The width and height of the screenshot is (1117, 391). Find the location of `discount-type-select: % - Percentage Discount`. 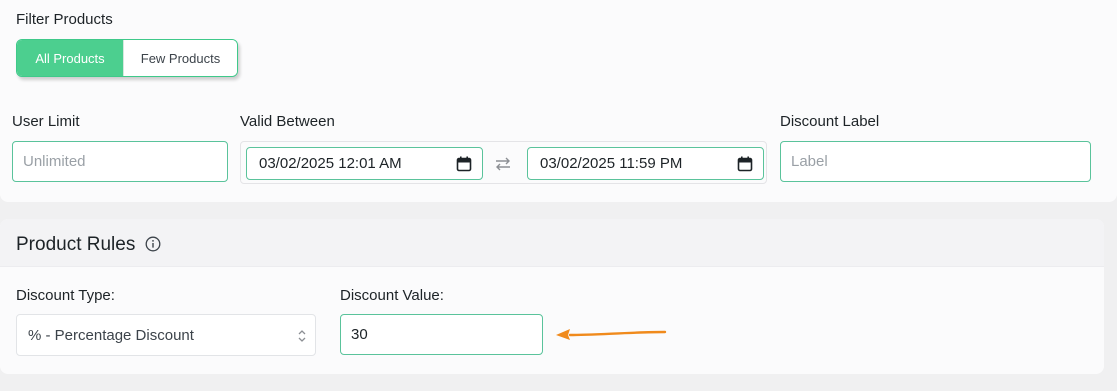

discount-type-select: % - Percentage Discount is located at coordinates (166, 335).